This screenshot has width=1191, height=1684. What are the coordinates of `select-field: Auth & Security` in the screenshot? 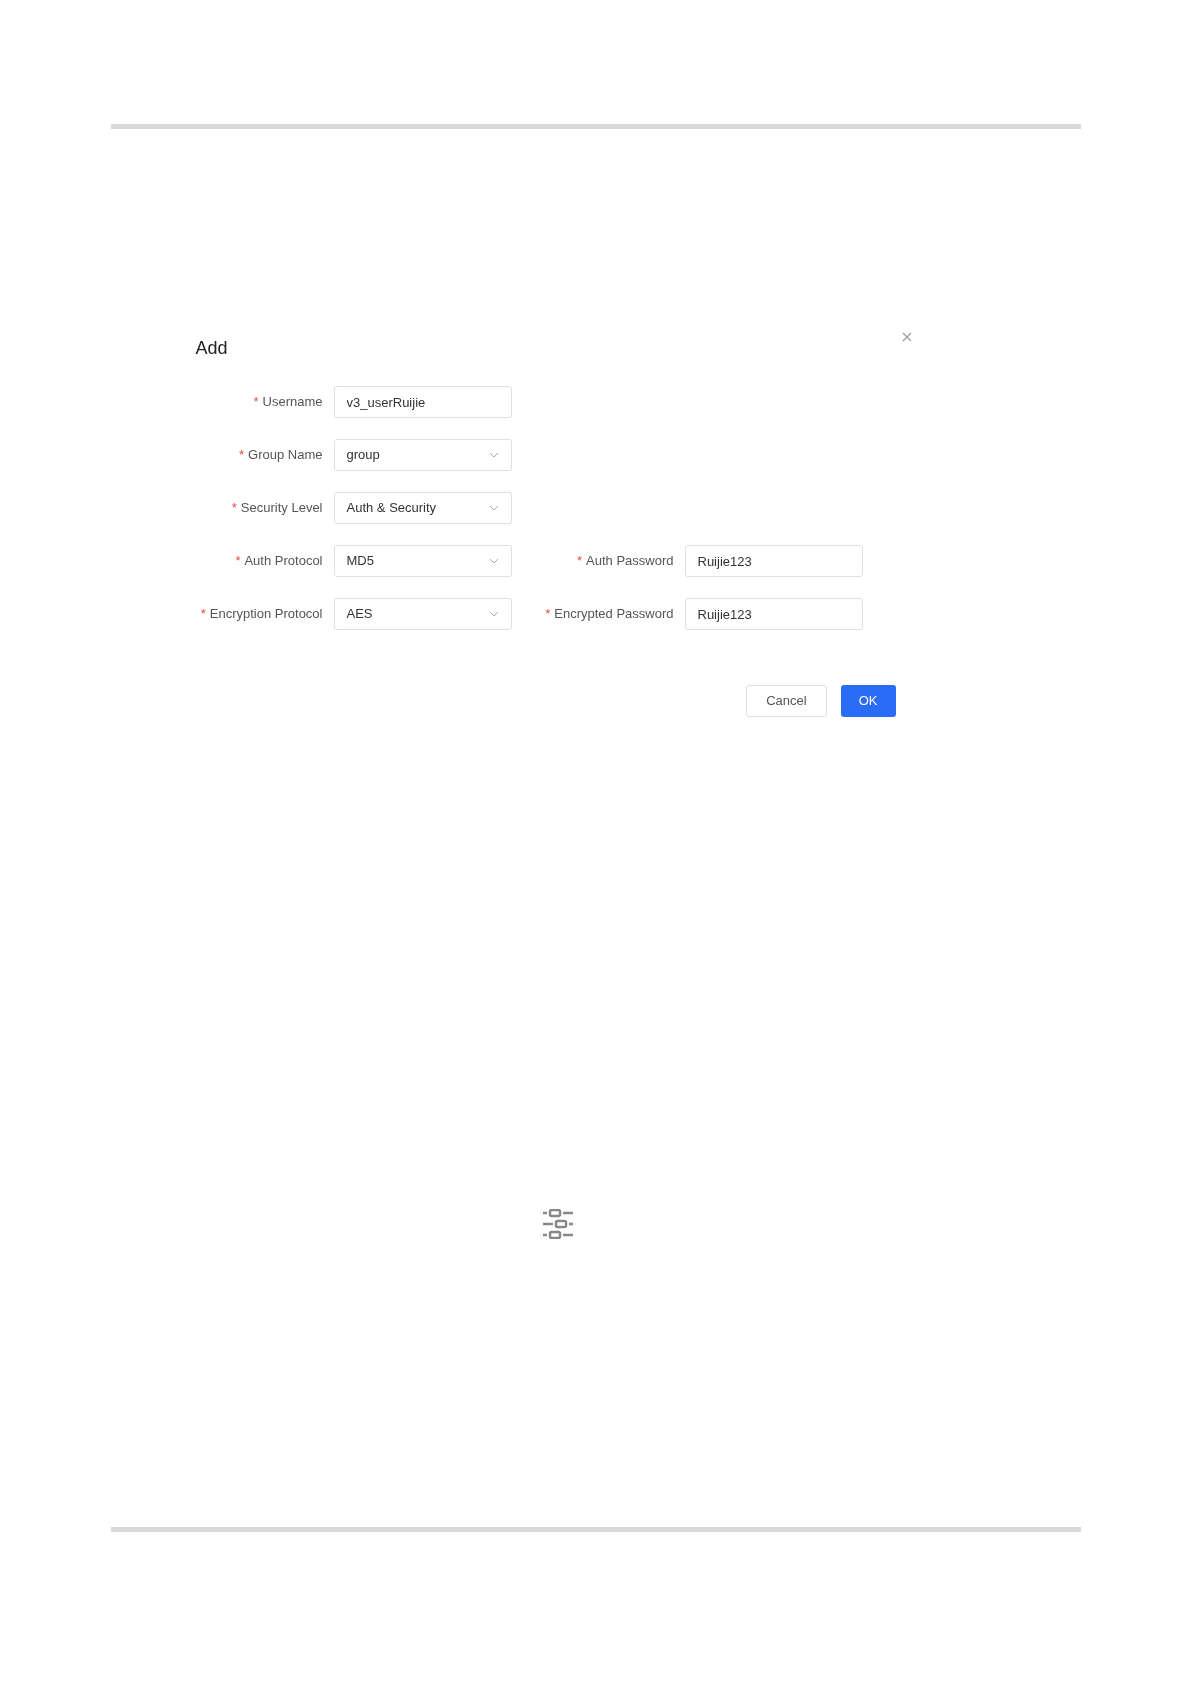 It's located at (422, 508).